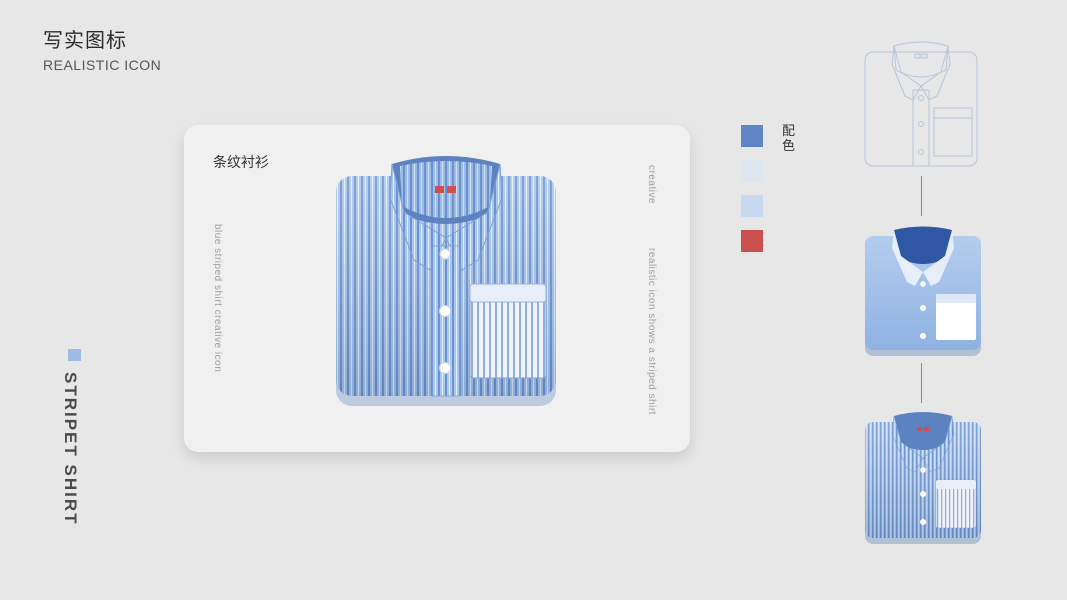 The height and width of the screenshot is (600, 1067). I want to click on palette-swatch-light-gray-blue, so click(752, 171).